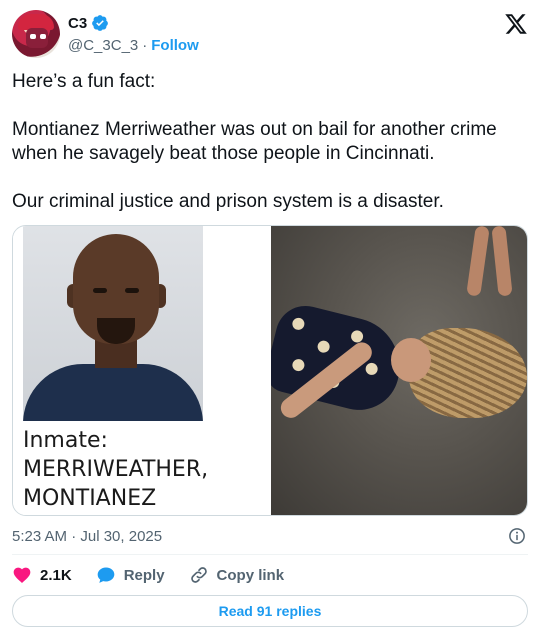  What do you see at coordinates (270, 554) in the screenshot?
I see `divider` at bounding box center [270, 554].